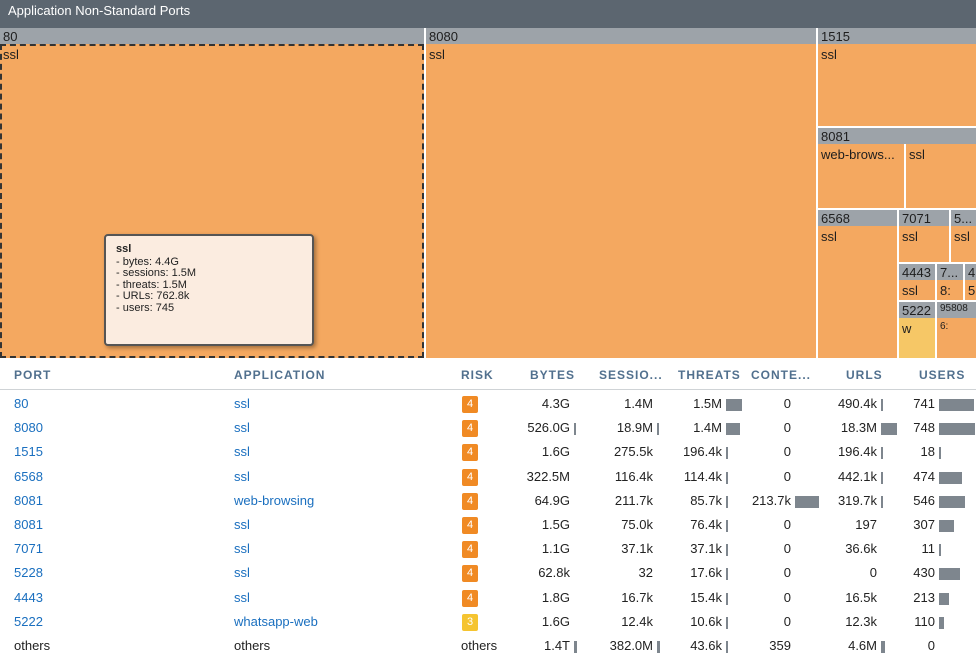 The height and width of the screenshot is (656, 976). Describe the element at coordinates (153, 296) in the screenshot. I see `tooltip-line-urls: - URLs: 762.8k` at that location.